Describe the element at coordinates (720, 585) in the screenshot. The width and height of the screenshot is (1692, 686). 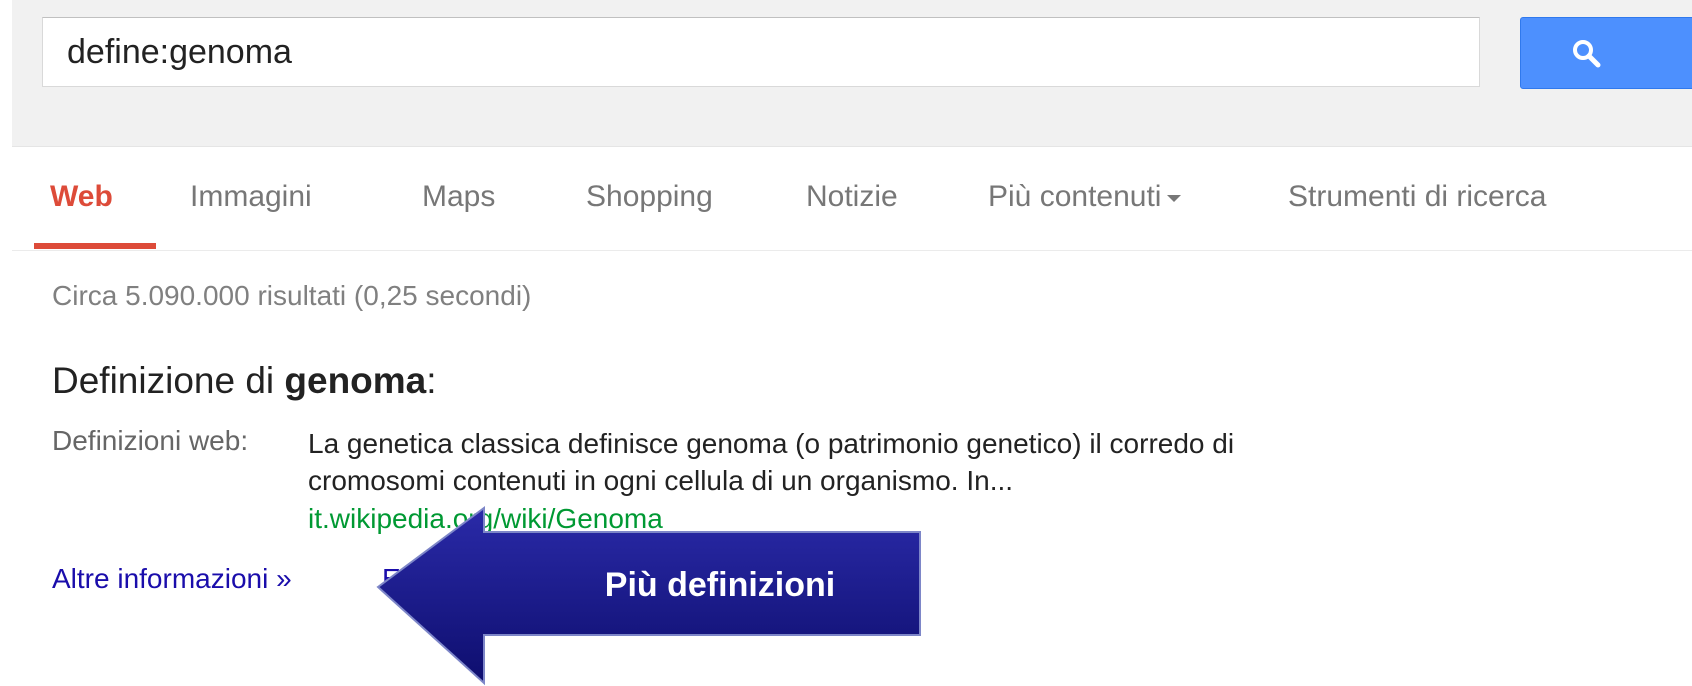
I see `arrow-callout-label: Più definizioni` at that location.